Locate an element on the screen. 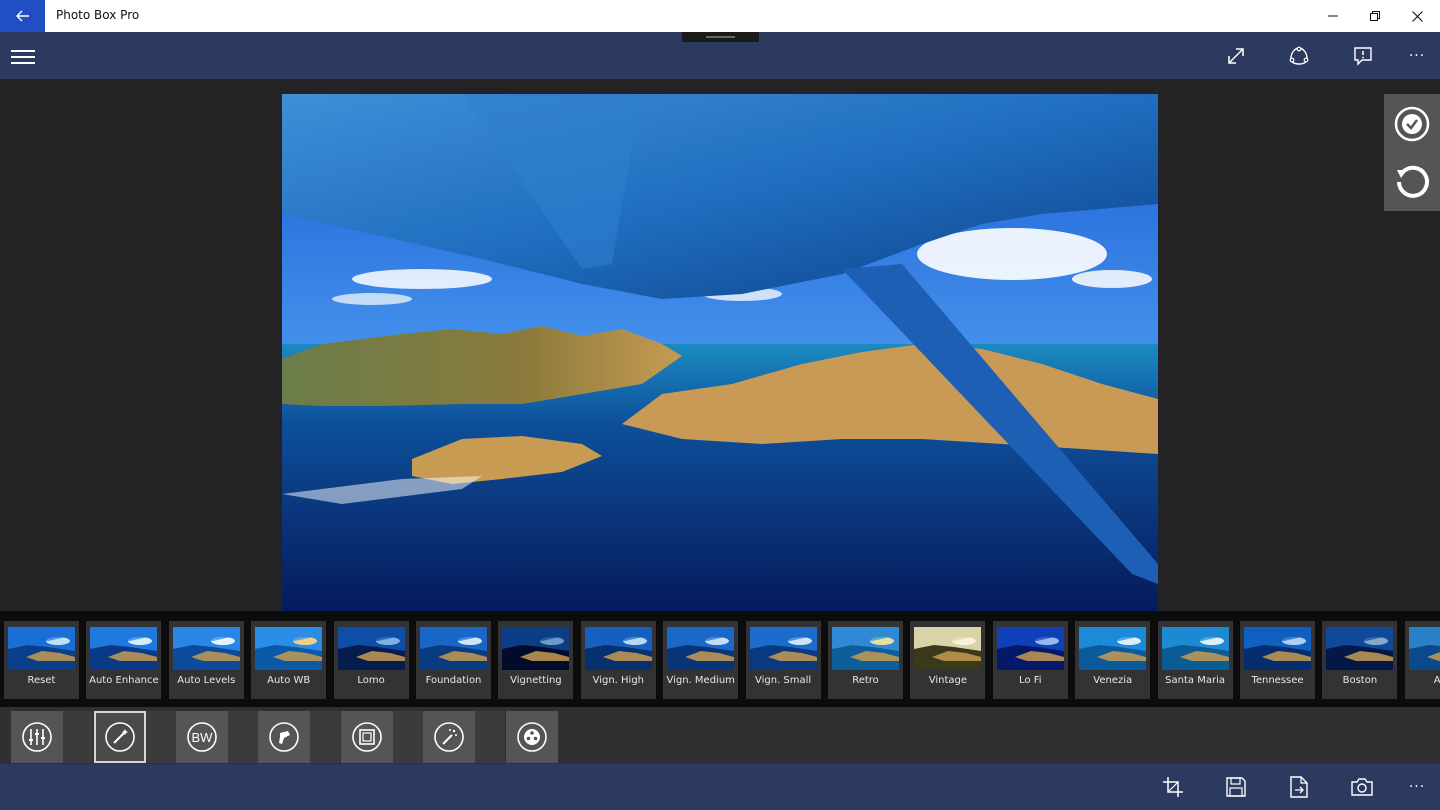  back-arrow-icon is located at coordinates (22, 16).